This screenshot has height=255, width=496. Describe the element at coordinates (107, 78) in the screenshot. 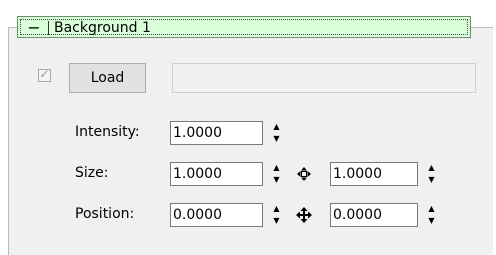

I see `load-button: Load` at that location.